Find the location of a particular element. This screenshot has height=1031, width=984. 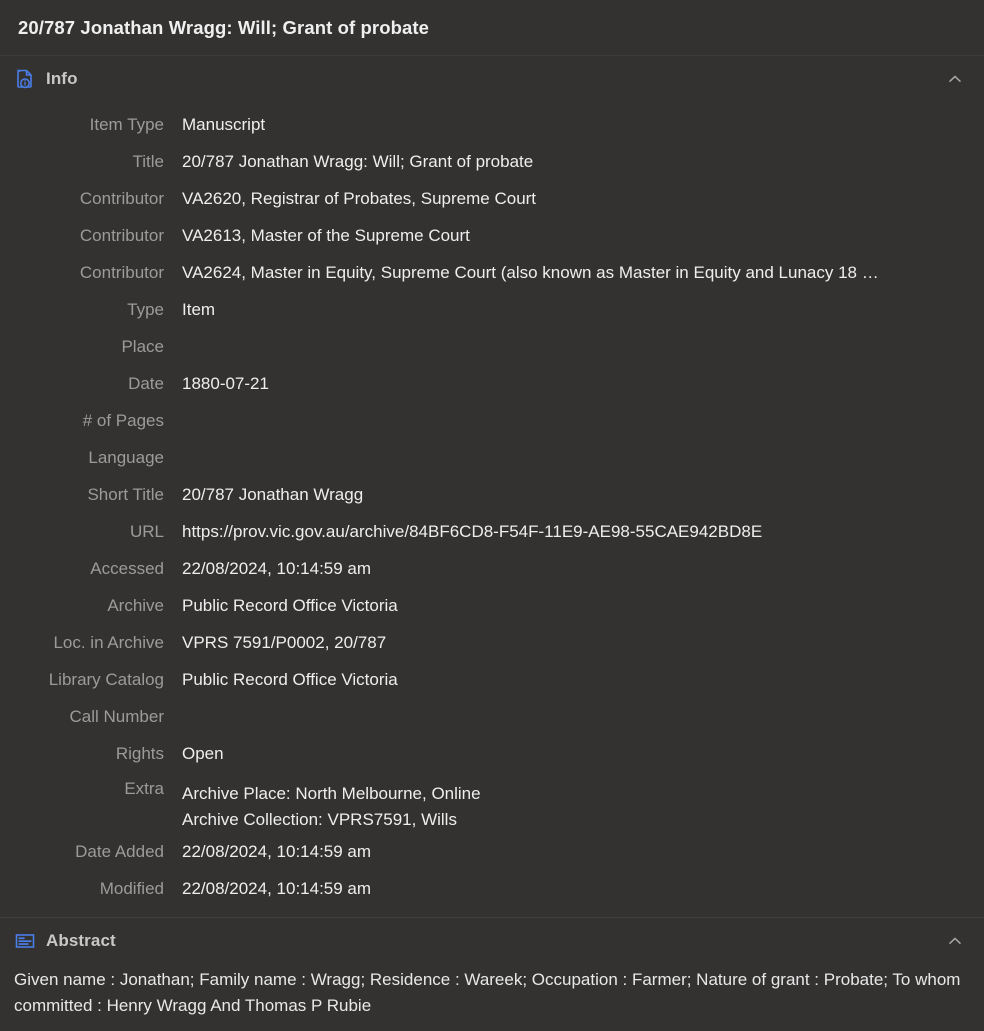

section-title-abstract: Abstract is located at coordinates (81, 940).